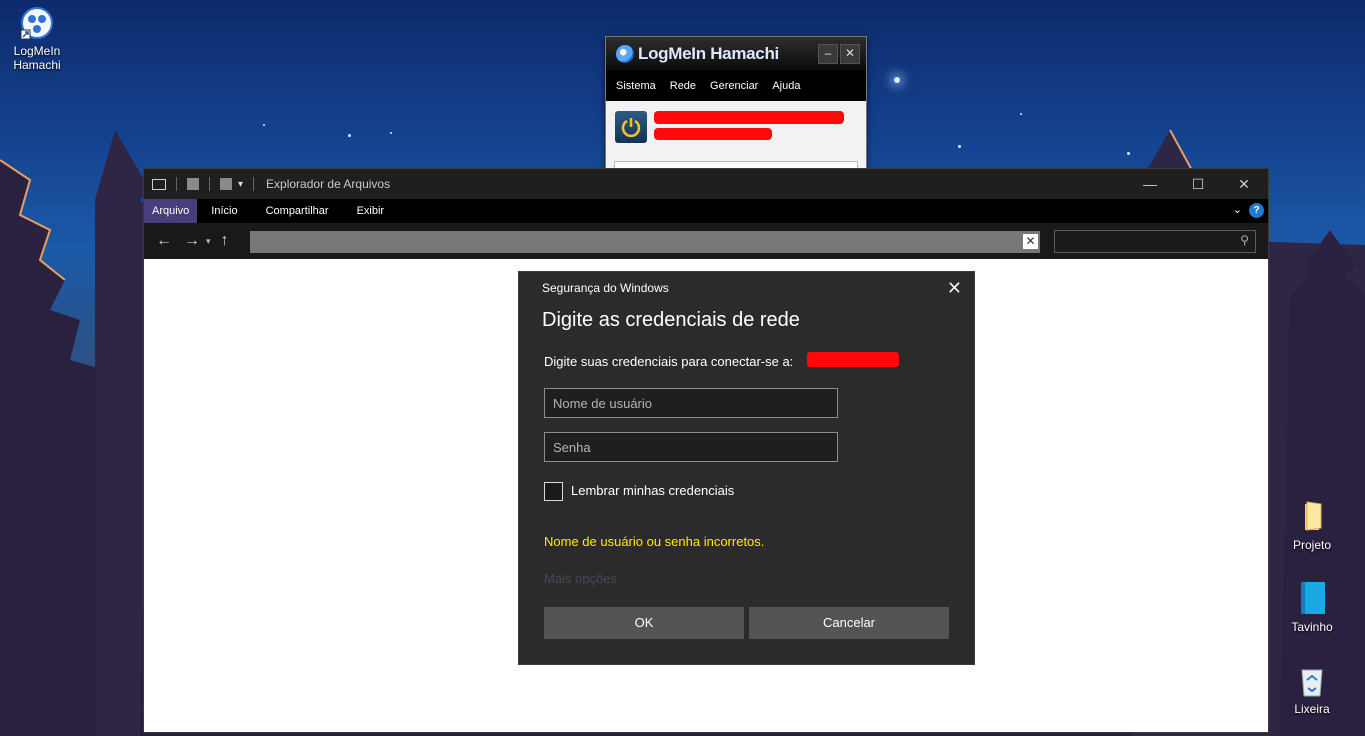 The height and width of the screenshot is (736, 1365). Describe the element at coordinates (645, 242) in the screenshot. I see `address-bar: ✕` at that location.